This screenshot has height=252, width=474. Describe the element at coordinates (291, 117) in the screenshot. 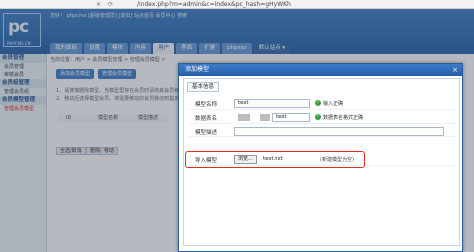

I see `table-name-input: test` at that location.